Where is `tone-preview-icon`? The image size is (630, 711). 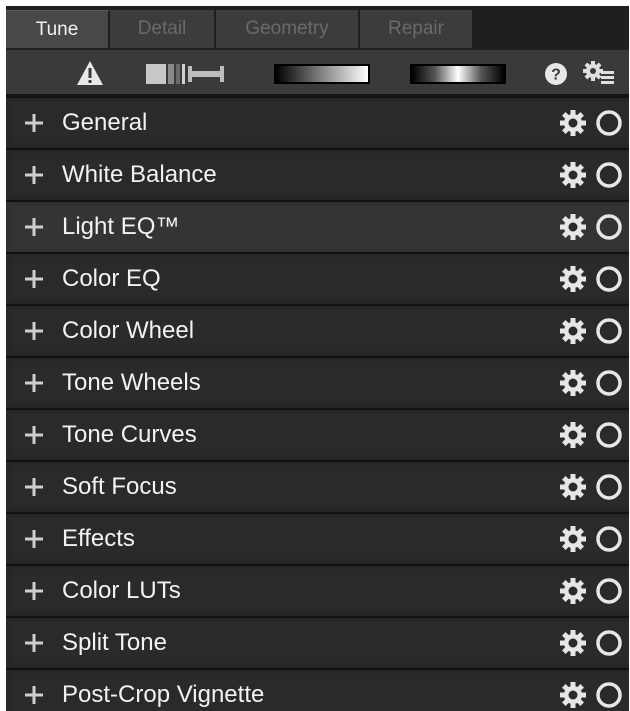
tone-preview-icon is located at coordinates (186, 74).